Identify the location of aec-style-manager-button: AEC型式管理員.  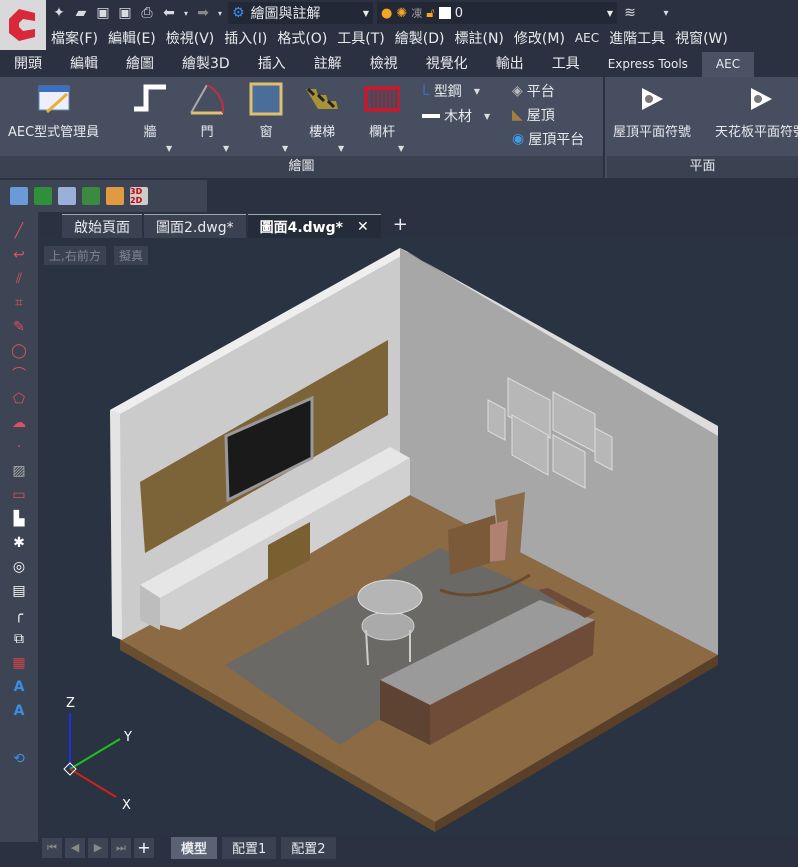
(53, 110).